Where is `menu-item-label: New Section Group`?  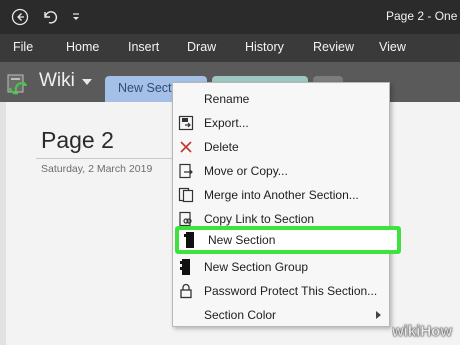 menu-item-label: New Section Group is located at coordinates (256, 267).